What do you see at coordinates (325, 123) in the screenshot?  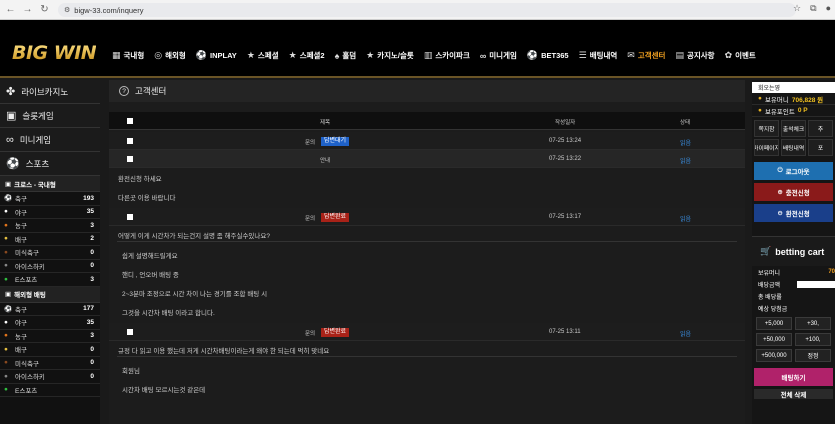 I see `header-title: 제목` at bounding box center [325, 123].